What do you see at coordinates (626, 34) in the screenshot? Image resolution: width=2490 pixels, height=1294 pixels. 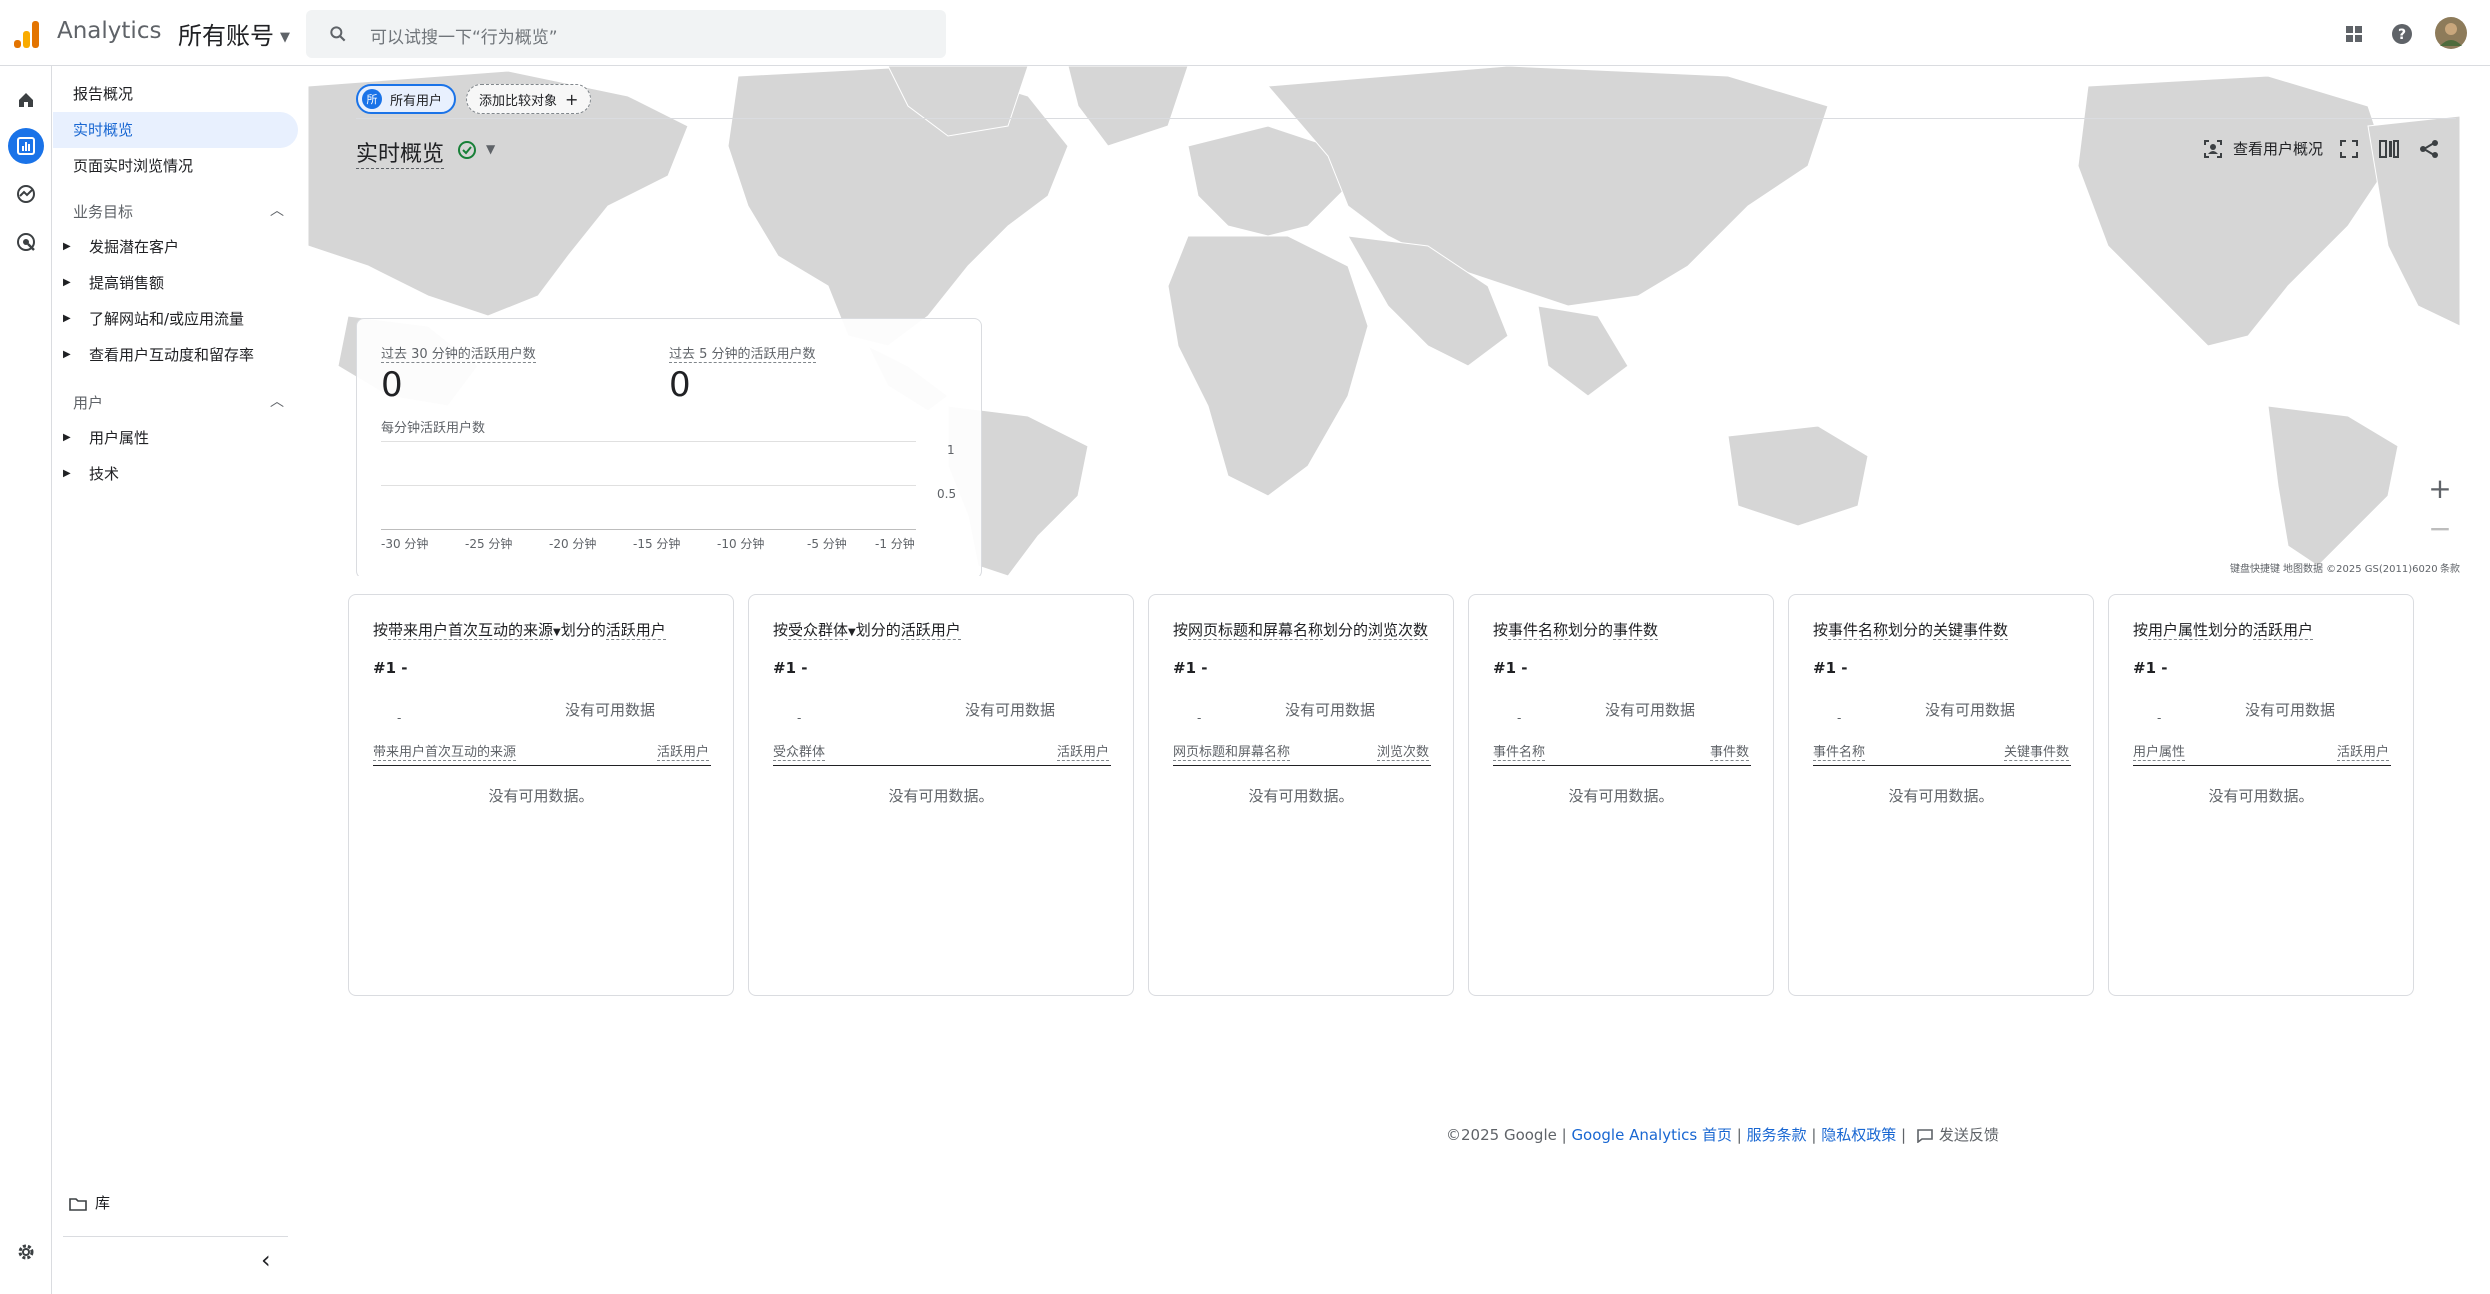 I see `search-bar: 可以试搜一下“行为概览”` at bounding box center [626, 34].